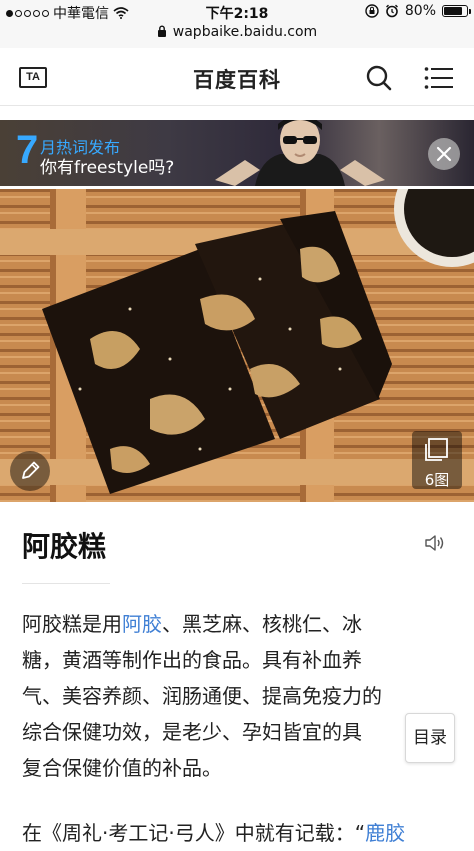  Describe the element at coordinates (192, 732) in the screenshot. I see `summary-line-4: 综合保健功效，是老少、孕妇皆宜的具` at that location.